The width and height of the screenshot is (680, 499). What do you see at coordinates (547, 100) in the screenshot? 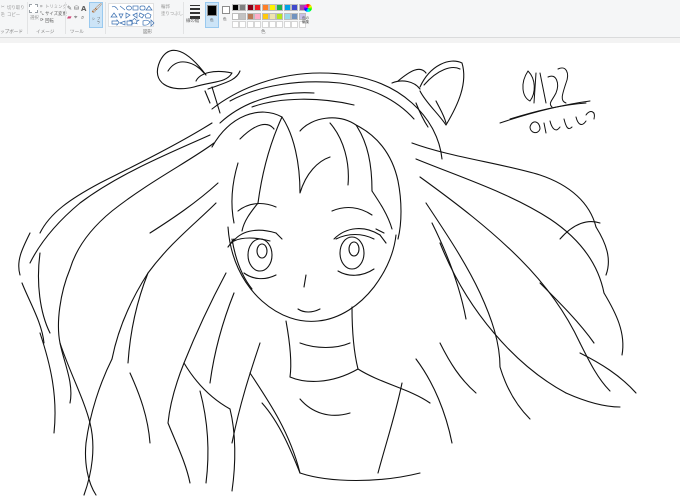
I see `signature` at bounding box center [547, 100].